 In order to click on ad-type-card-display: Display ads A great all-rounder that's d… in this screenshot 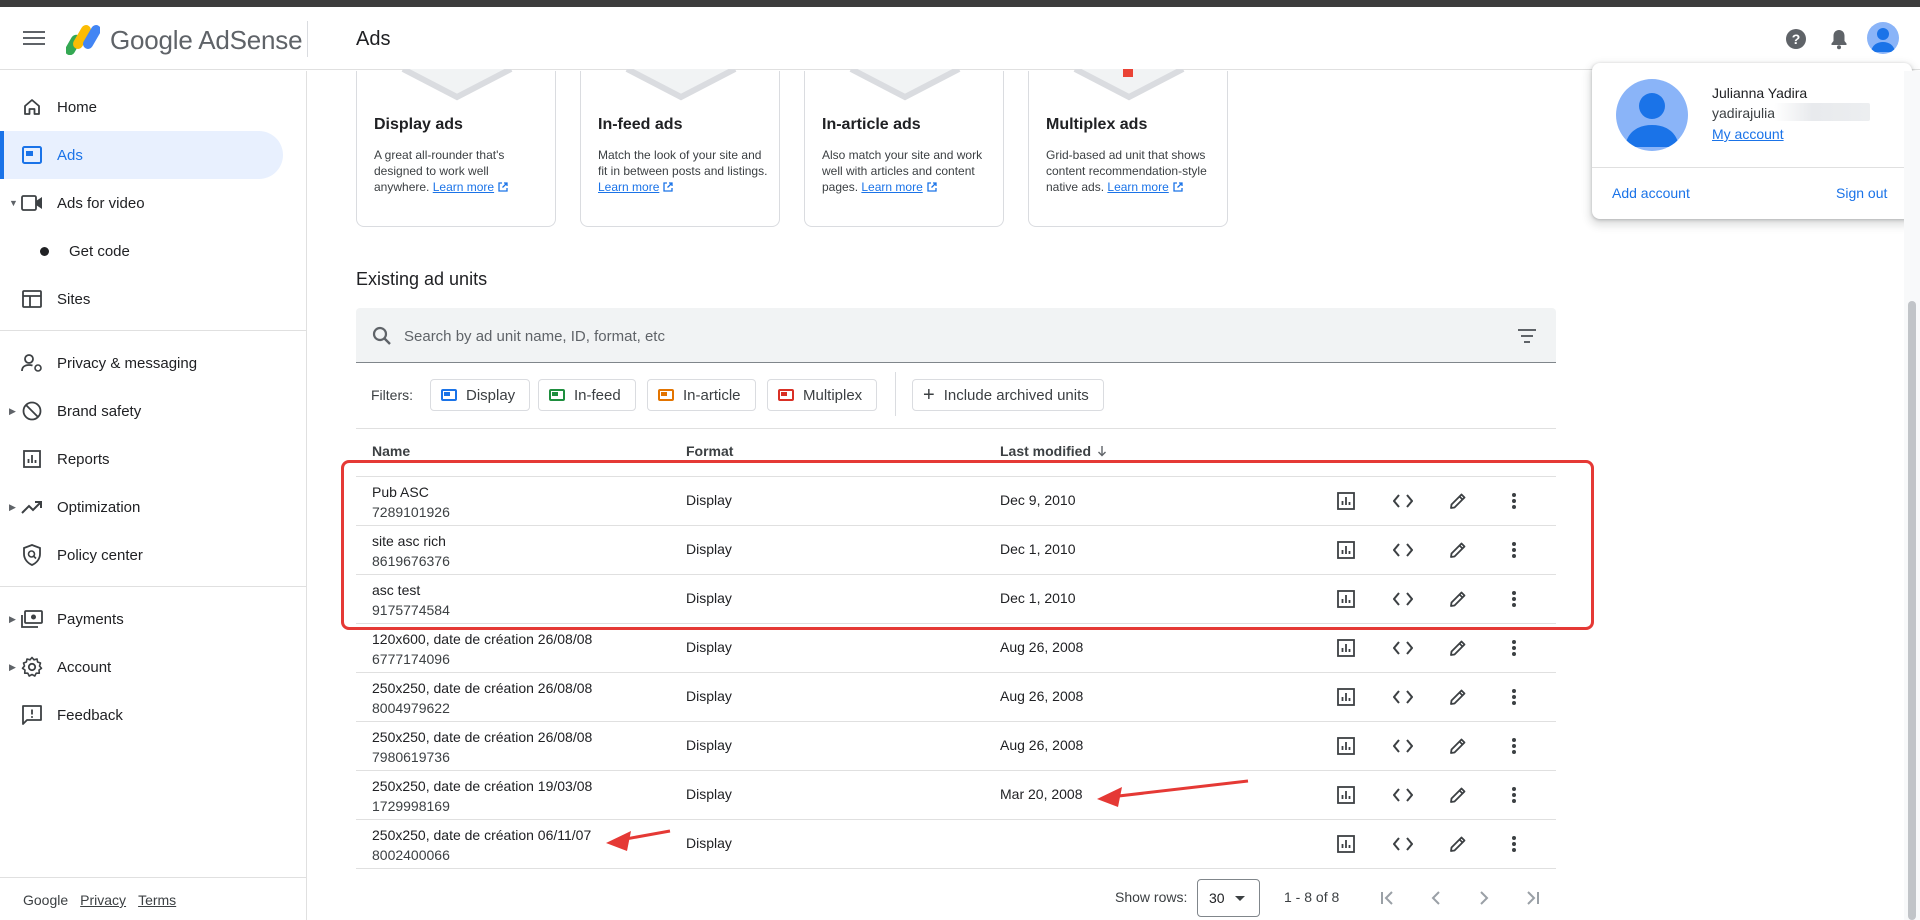, I will do `click(456, 148)`.